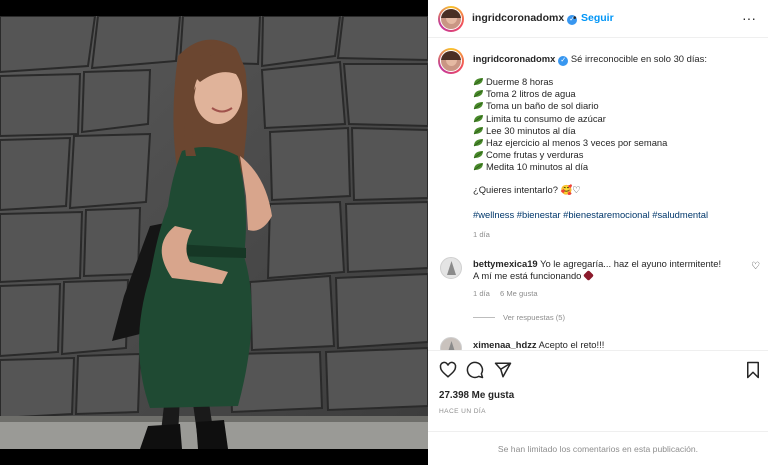  What do you see at coordinates (462, 411) in the screenshot?
I see `post-date: HACE UN DÍA` at bounding box center [462, 411].